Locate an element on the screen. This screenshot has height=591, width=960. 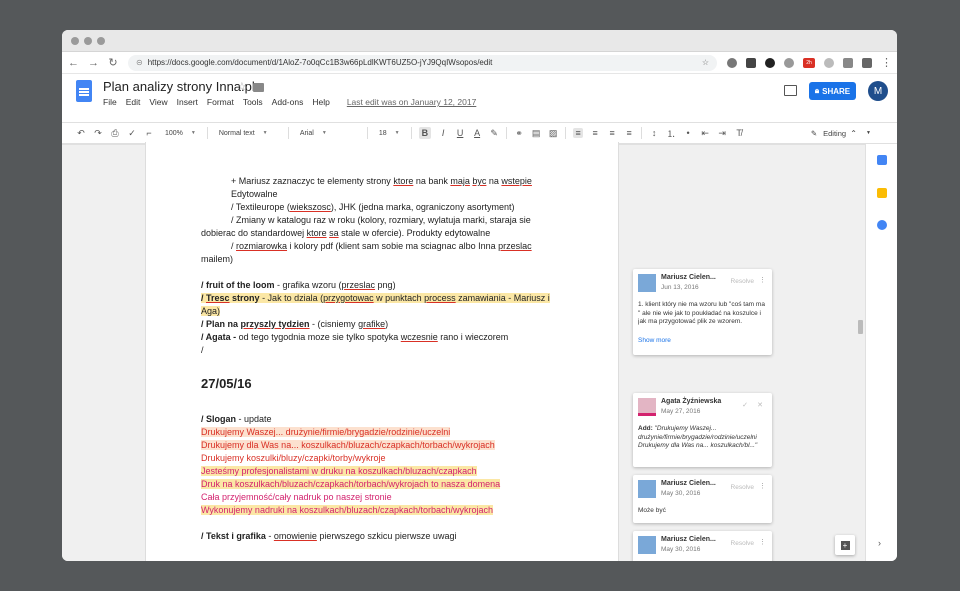
clear-formatting-icon: T̸ is located at coordinates (739, 133).